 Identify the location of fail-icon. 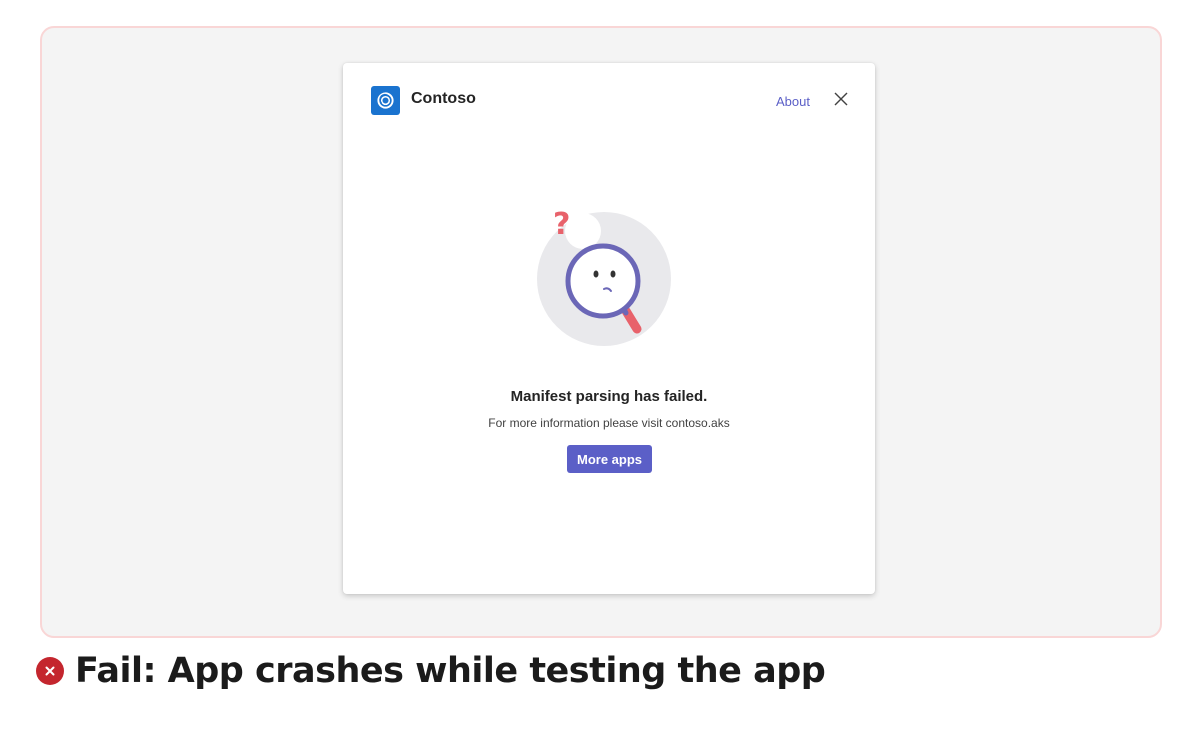
(50, 671).